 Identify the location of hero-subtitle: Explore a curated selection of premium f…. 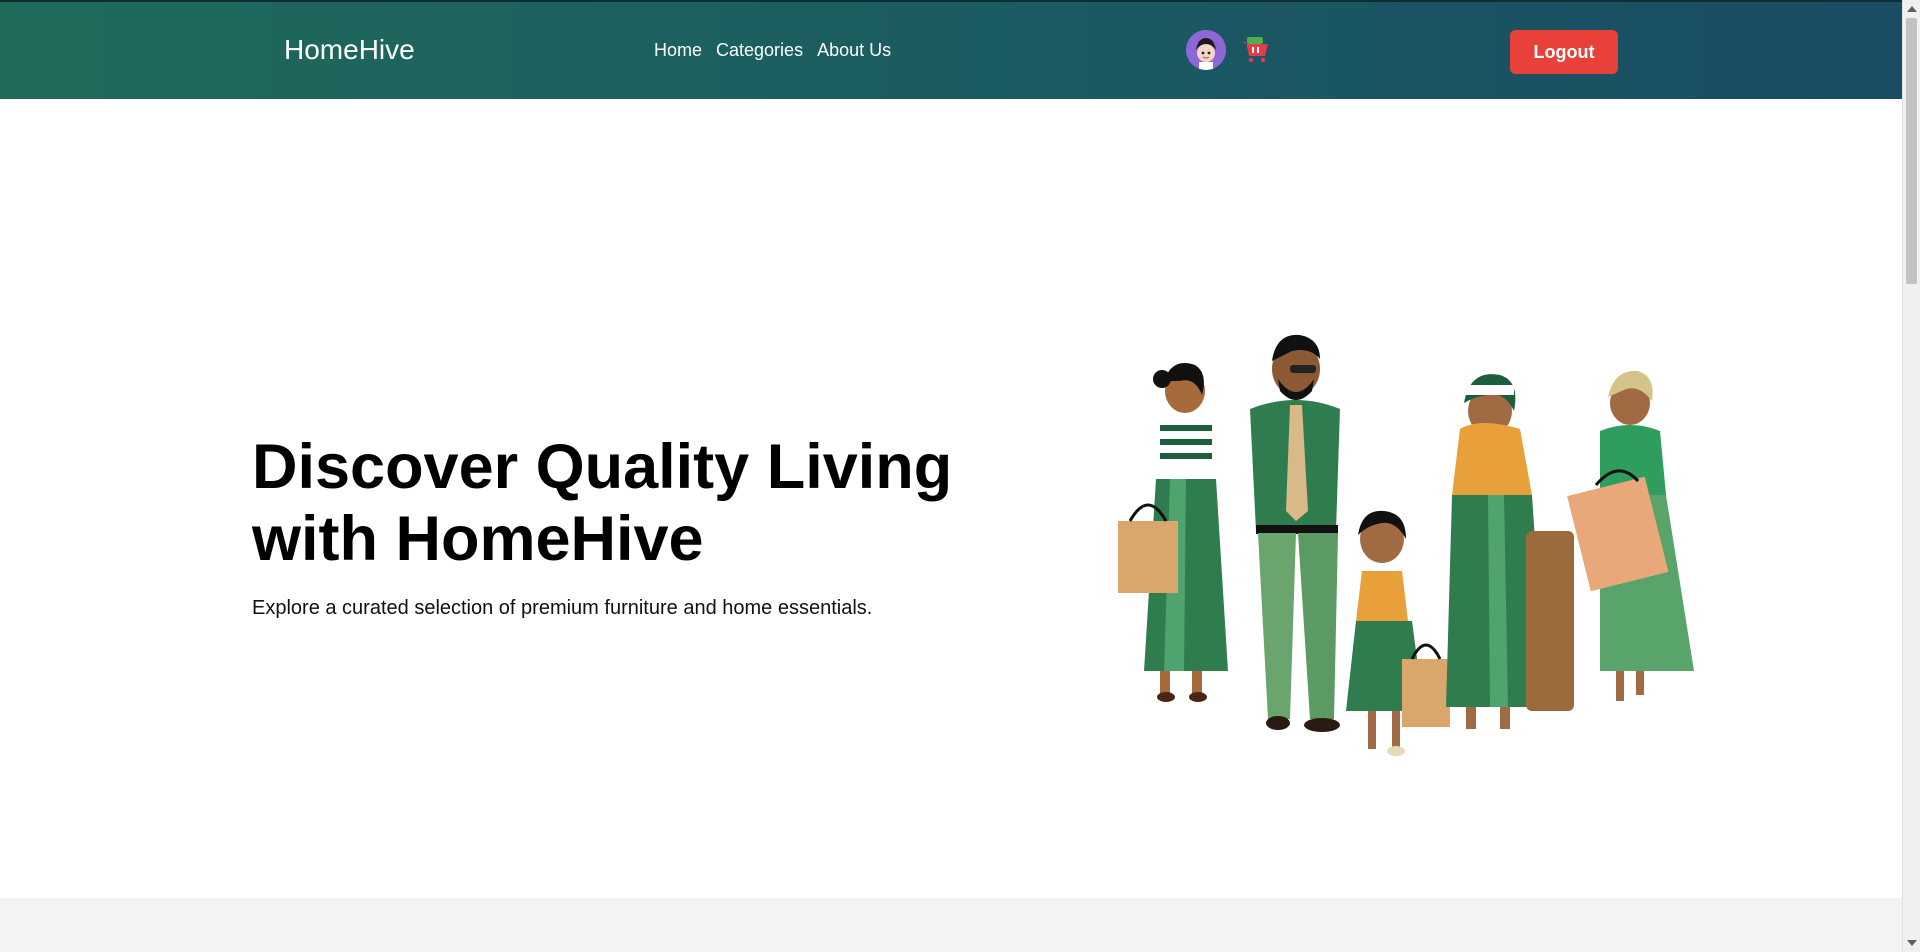
(562, 608).